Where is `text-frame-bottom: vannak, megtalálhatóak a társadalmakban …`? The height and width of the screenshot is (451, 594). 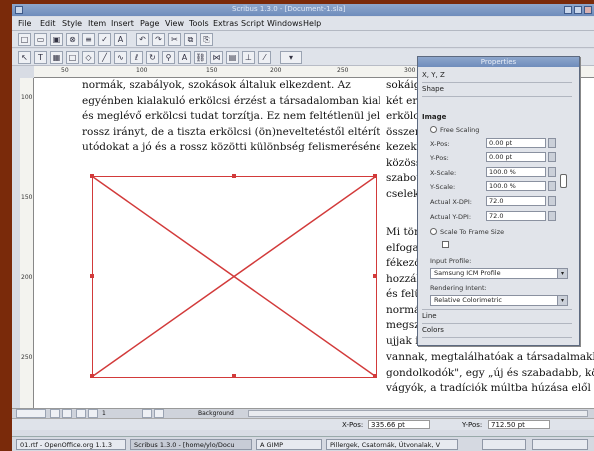
text-frame-bottom: vannak, megtalálhatóak a társadalmakban … is located at coordinates (490, 373).